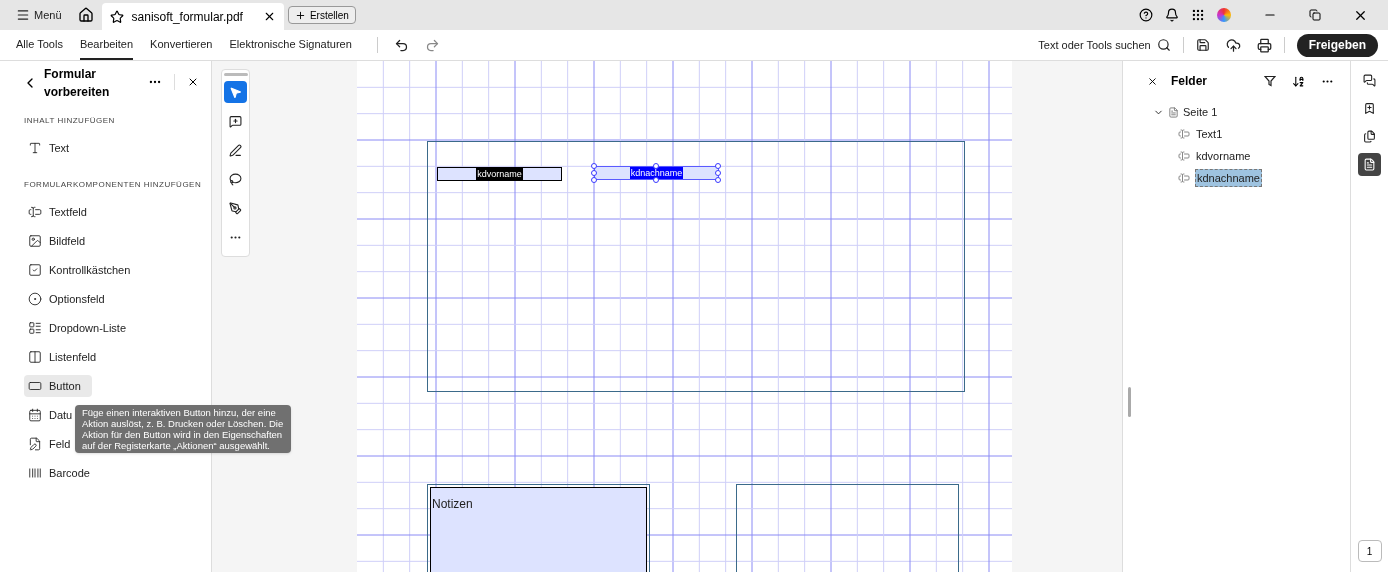 This screenshot has height=572, width=1388. What do you see at coordinates (1104, 45) in the screenshot?
I see `search-button: Text oder Tools suchen` at bounding box center [1104, 45].